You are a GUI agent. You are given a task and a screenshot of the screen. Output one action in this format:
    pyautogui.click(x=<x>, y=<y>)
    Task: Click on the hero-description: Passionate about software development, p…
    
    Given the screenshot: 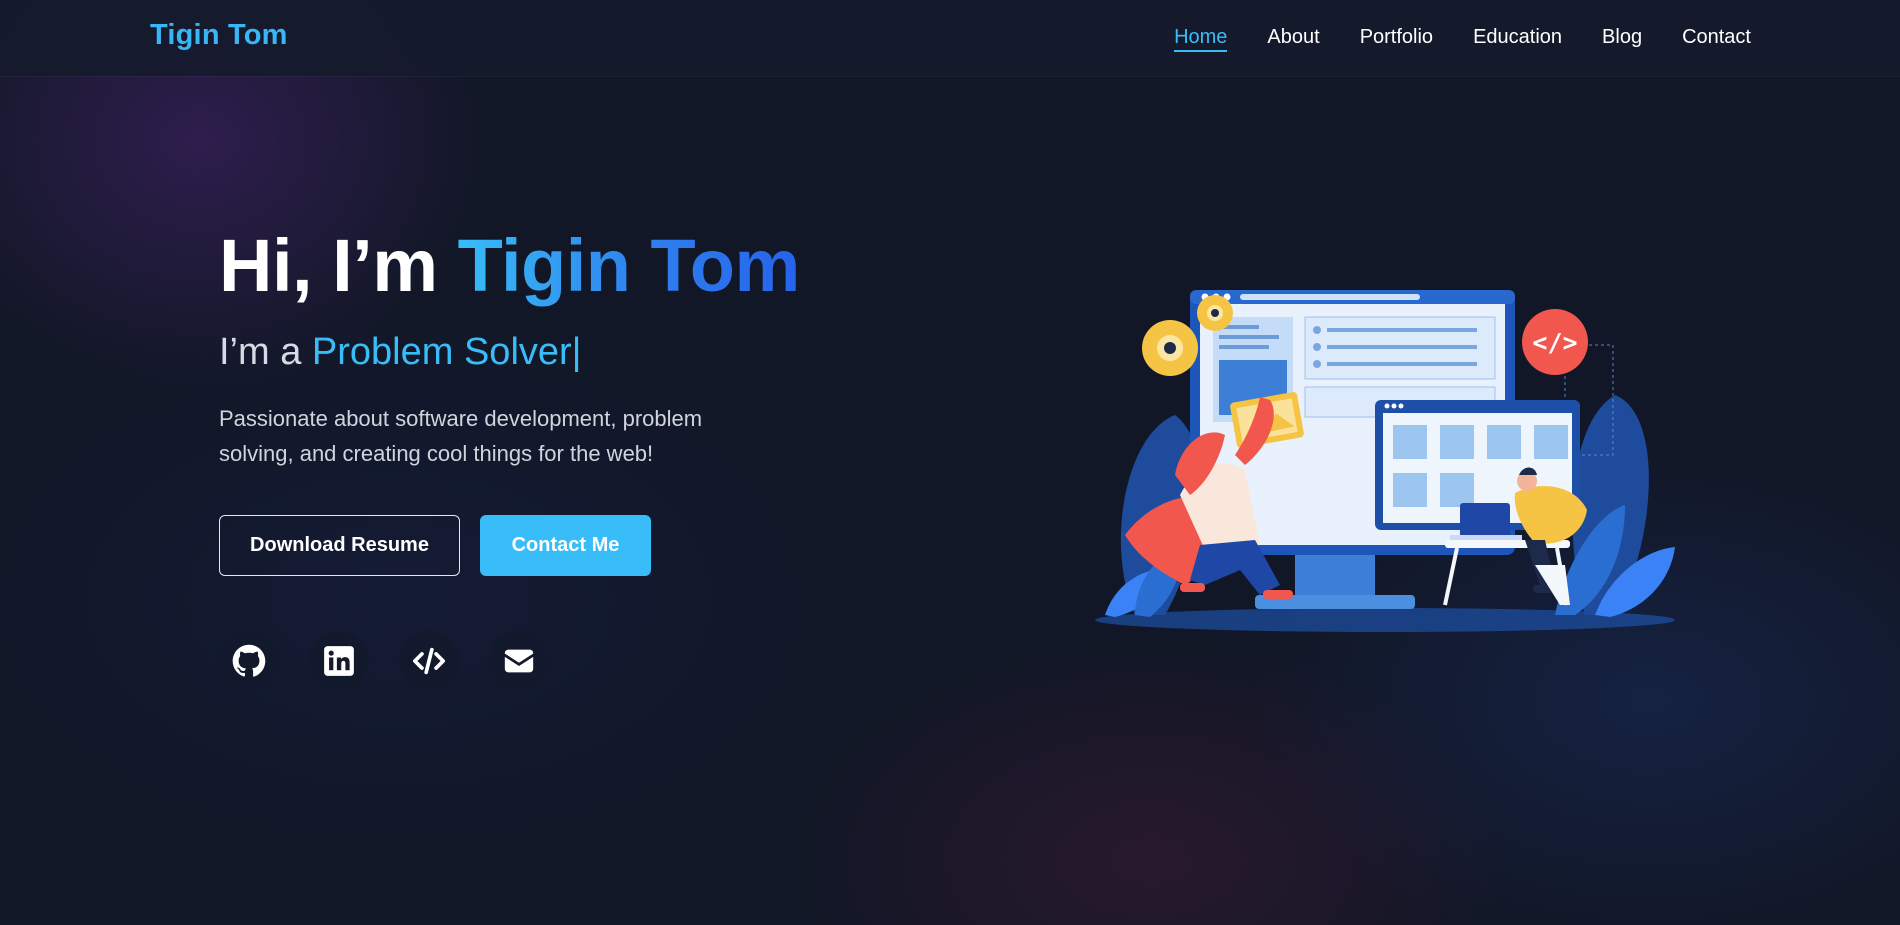 What is the action you would take?
    pyautogui.click(x=461, y=436)
    